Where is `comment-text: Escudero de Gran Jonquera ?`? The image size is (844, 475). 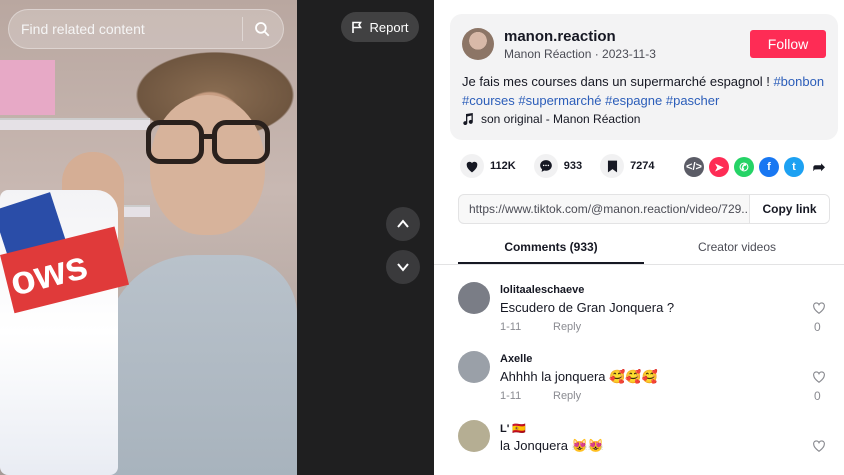
comment-text: Escudero de Gran Jonquera ? is located at coordinates (587, 307).